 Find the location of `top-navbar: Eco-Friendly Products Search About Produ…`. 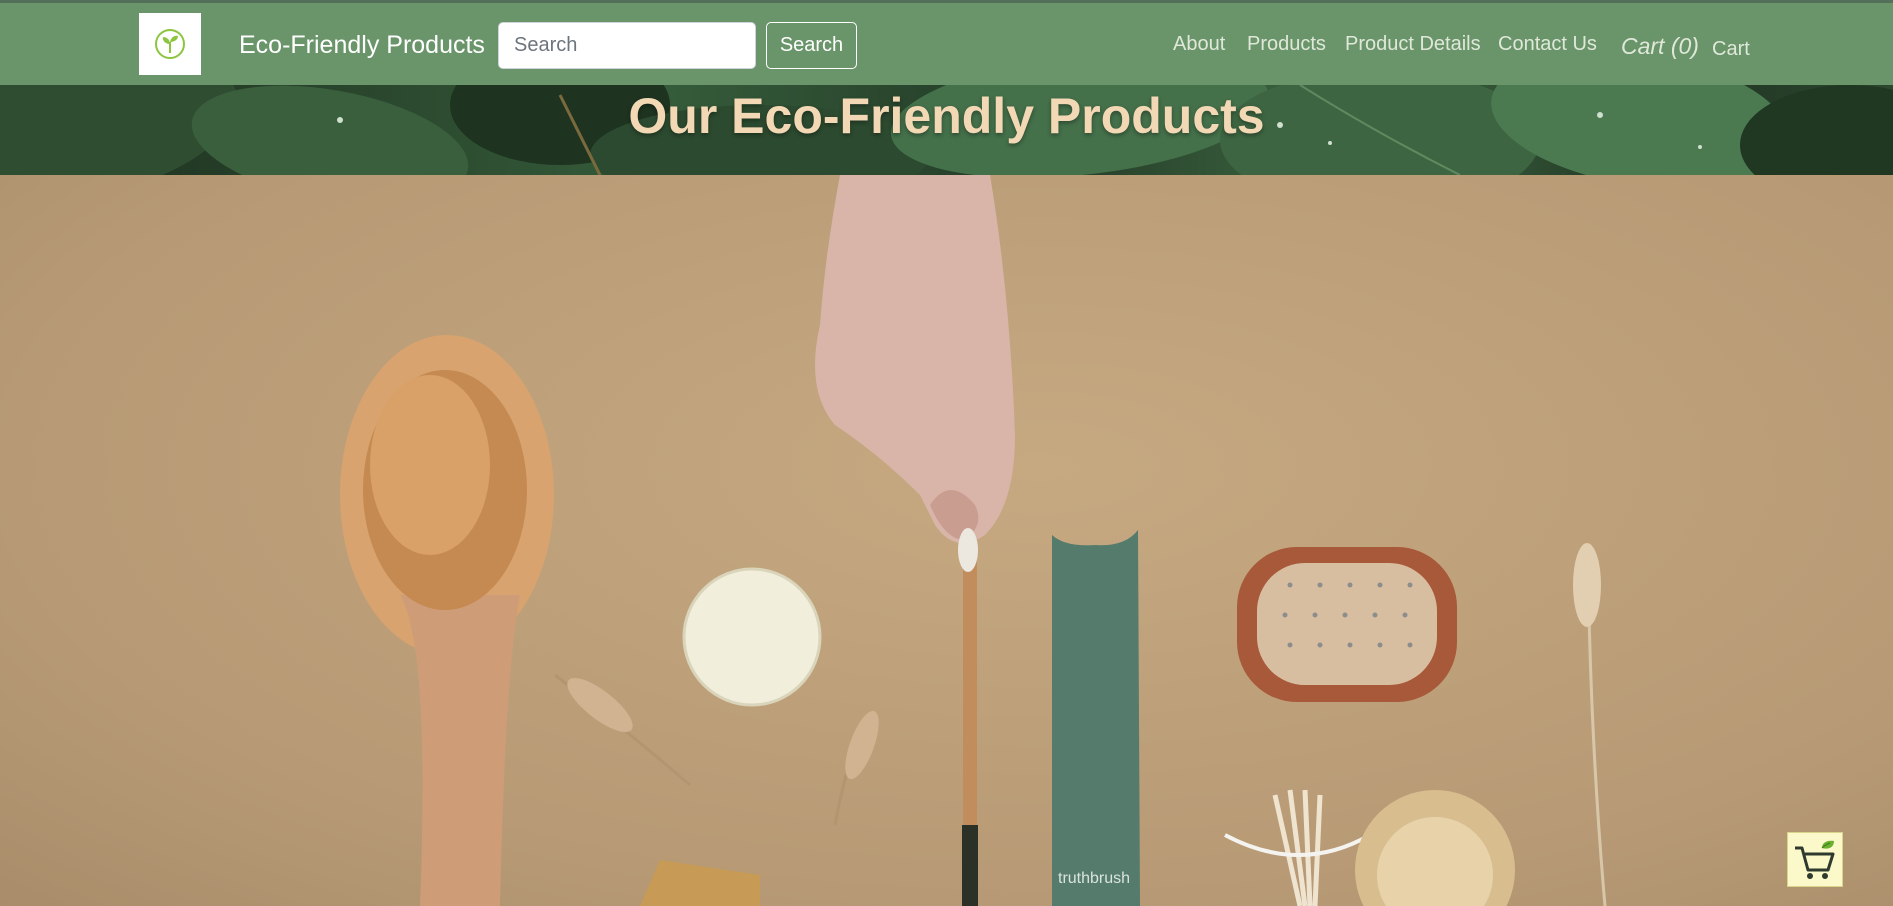

top-navbar: Eco-Friendly Products Search About Produ… is located at coordinates (946, 42).